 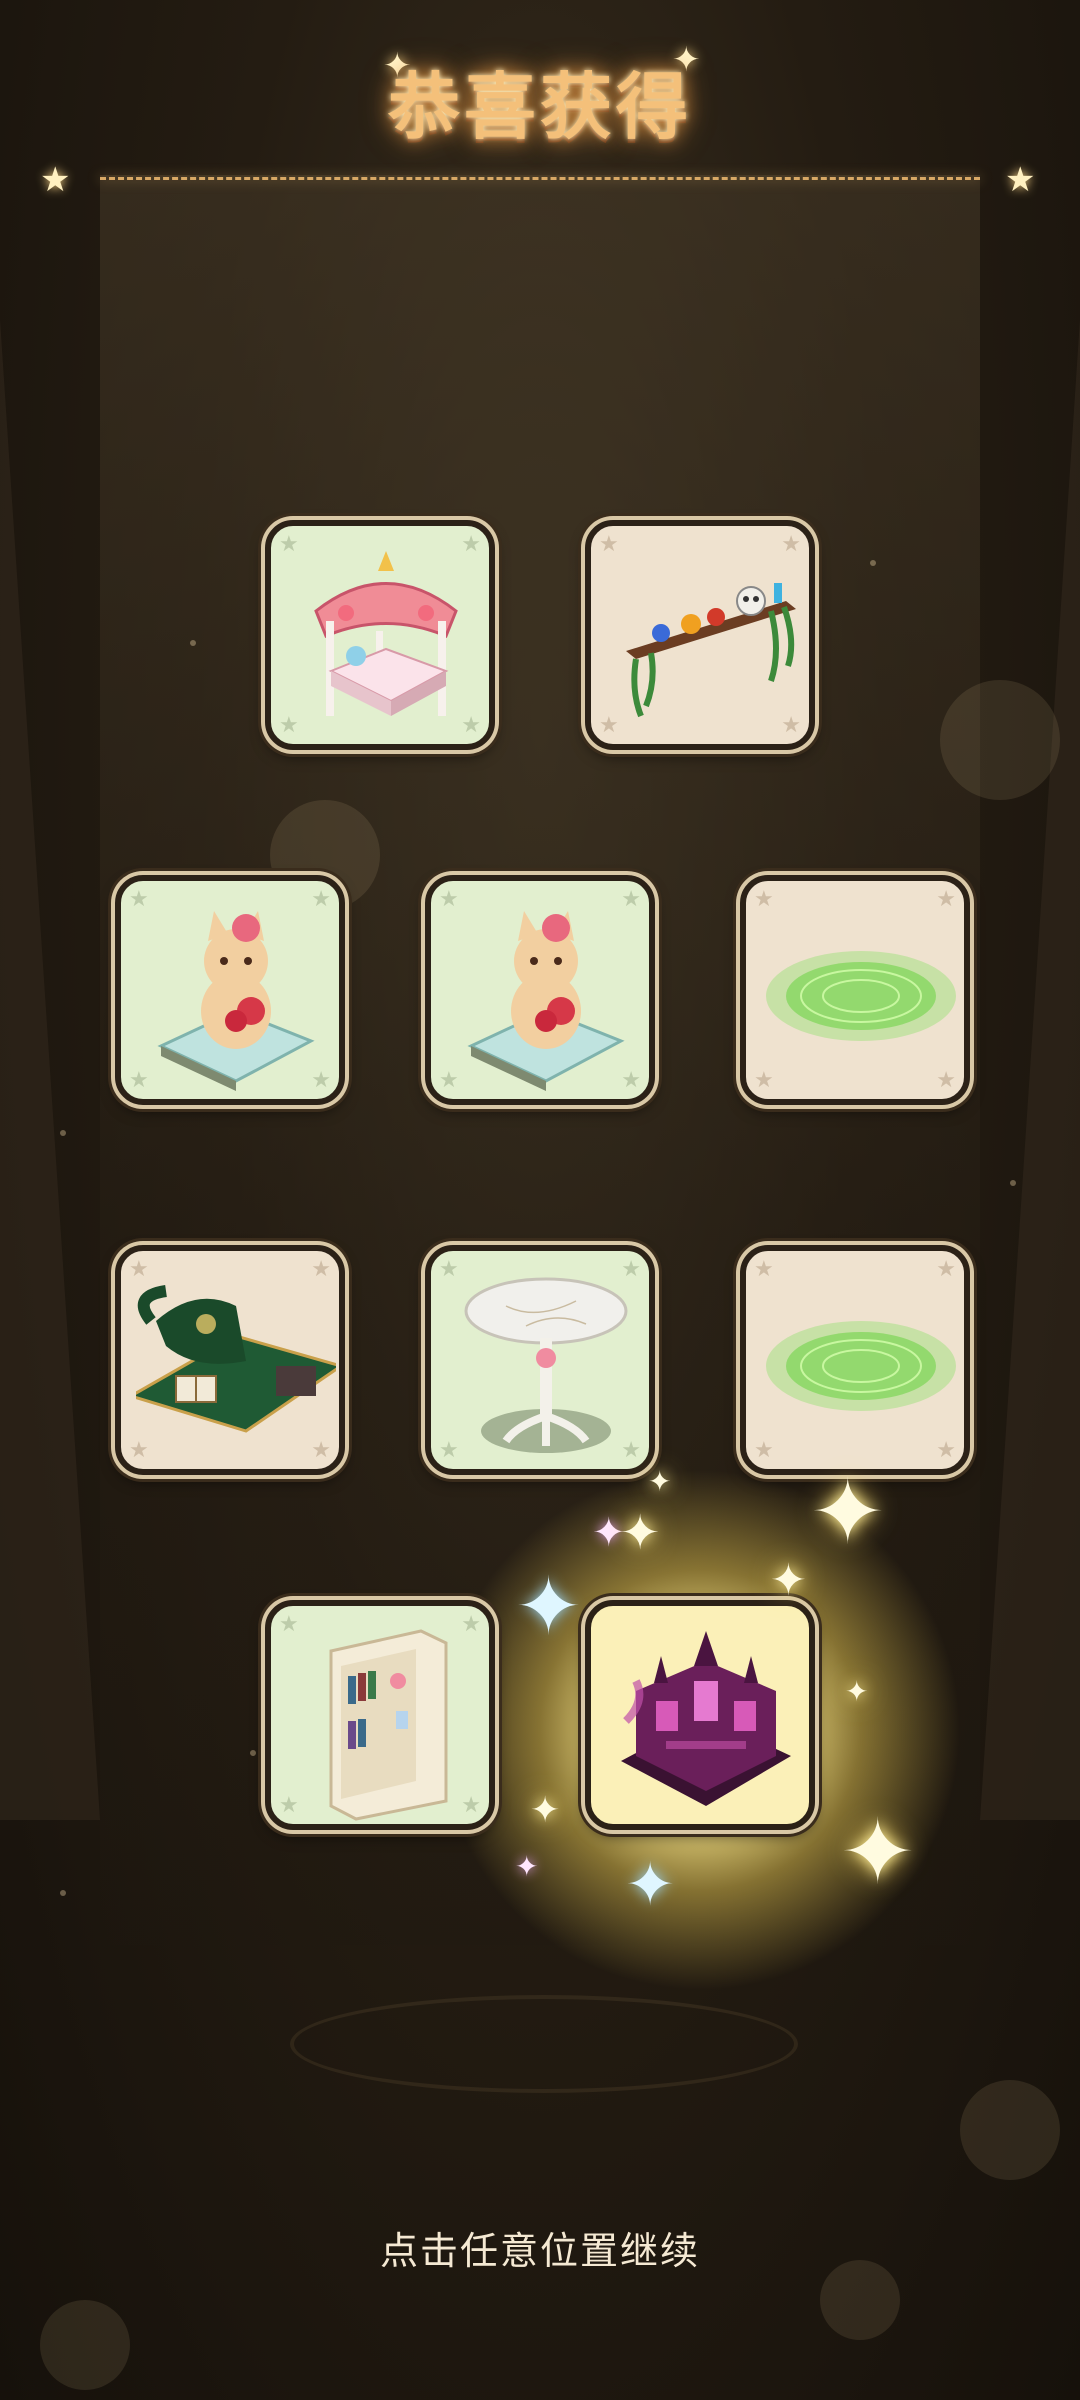 What do you see at coordinates (388, 1725) in the screenshot?
I see `bookcase-icon` at bounding box center [388, 1725].